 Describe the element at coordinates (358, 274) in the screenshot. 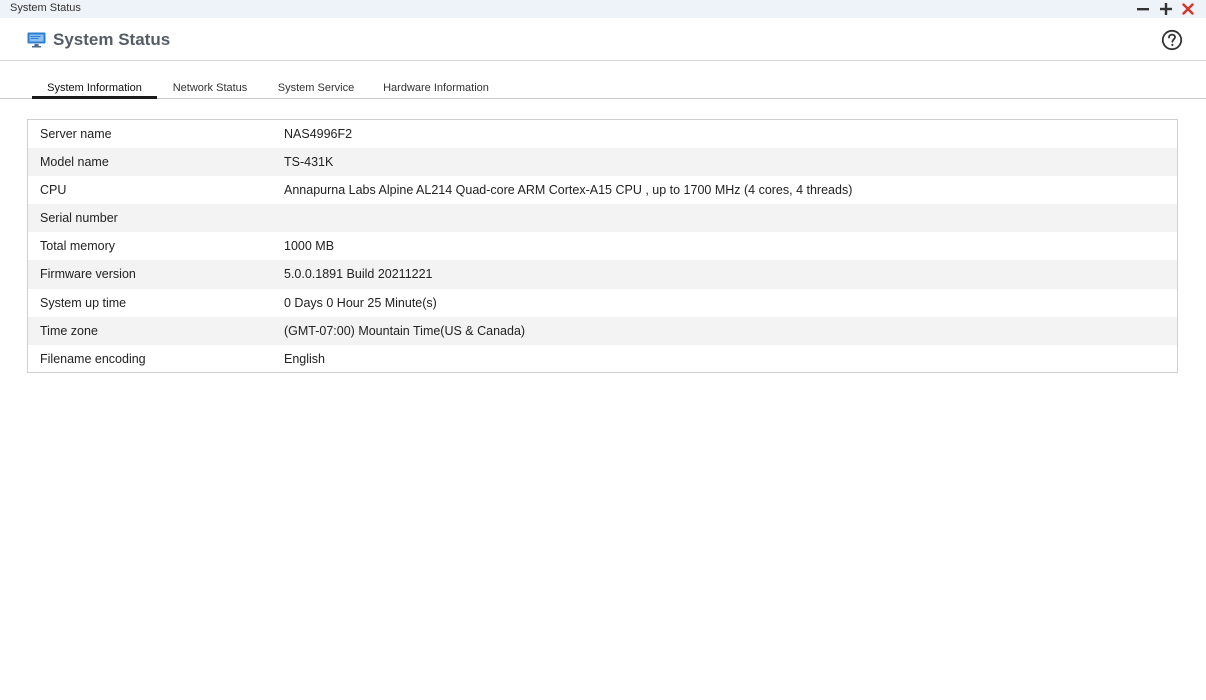

I see `info-value: 5.0.0.1891 Build 20211221` at that location.